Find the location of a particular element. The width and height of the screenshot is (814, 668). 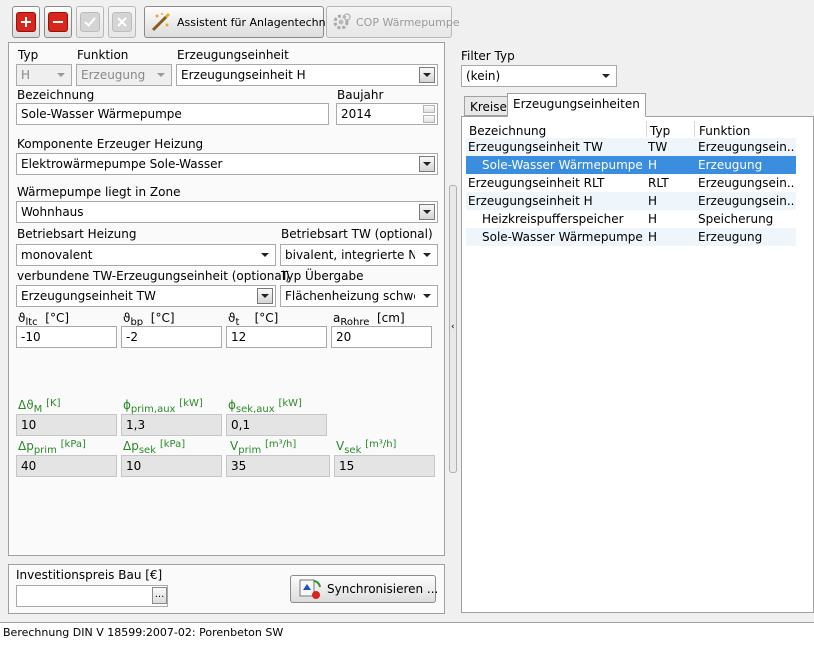

table-row: Heizkreispufferspeicher H Speicherung is located at coordinates (631, 219).